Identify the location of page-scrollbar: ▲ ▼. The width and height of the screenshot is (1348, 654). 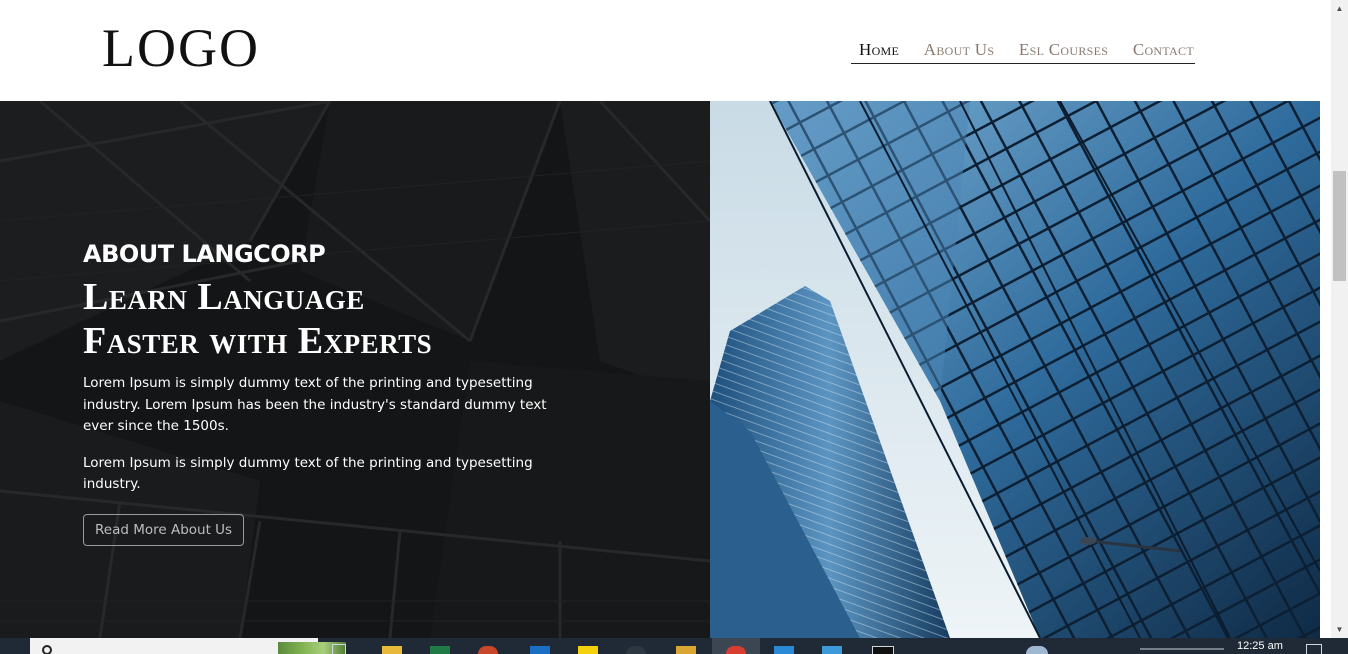
(1339, 319).